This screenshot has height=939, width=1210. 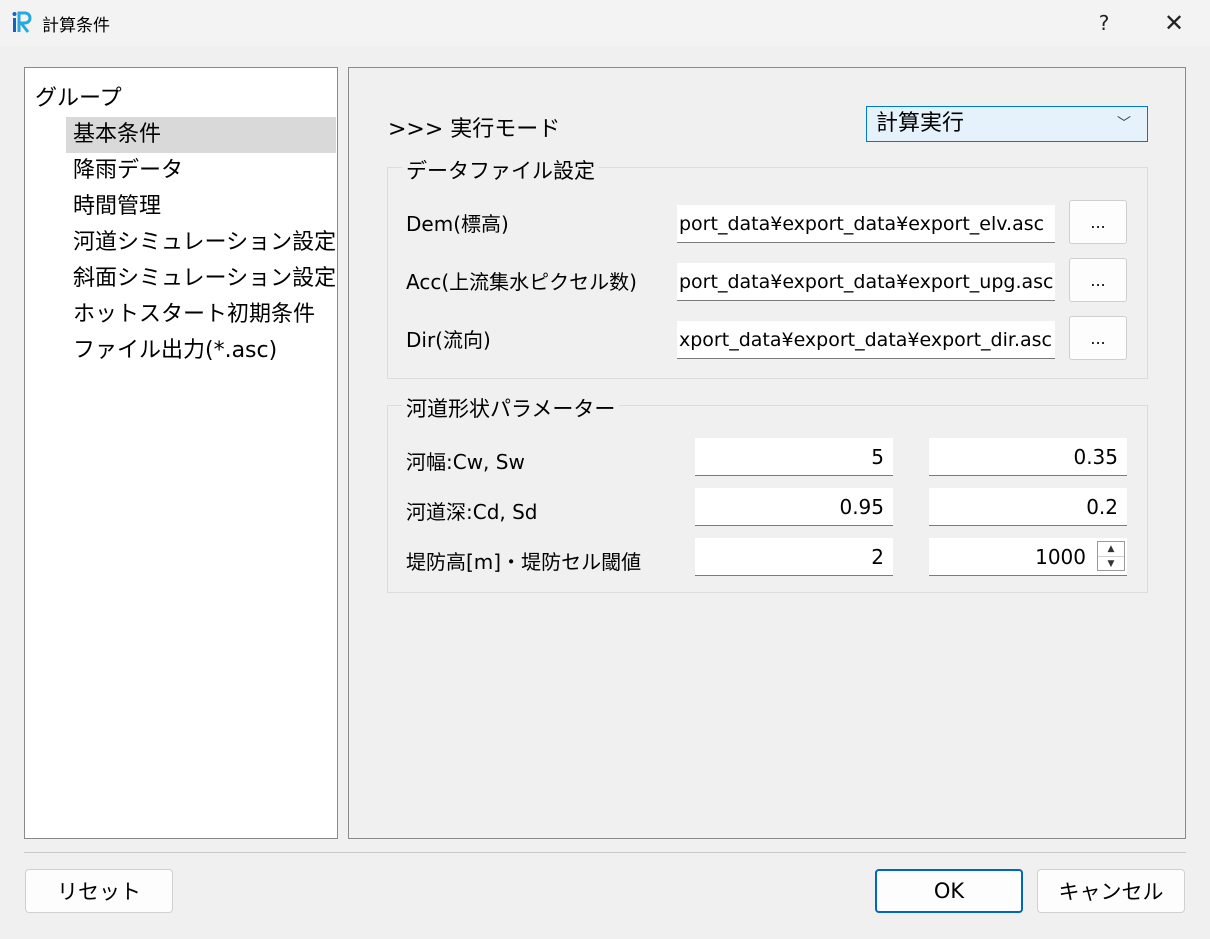 What do you see at coordinates (1104, 23) in the screenshot?
I see `help-button: ?` at bounding box center [1104, 23].